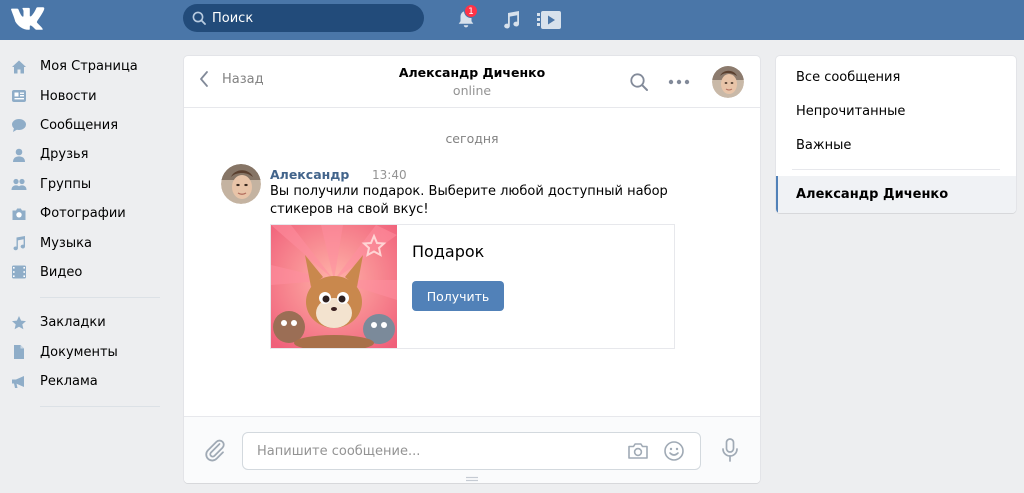  What do you see at coordinates (19, 382) in the screenshot?
I see `megaphone-icon` at bounding box center [19, 382].